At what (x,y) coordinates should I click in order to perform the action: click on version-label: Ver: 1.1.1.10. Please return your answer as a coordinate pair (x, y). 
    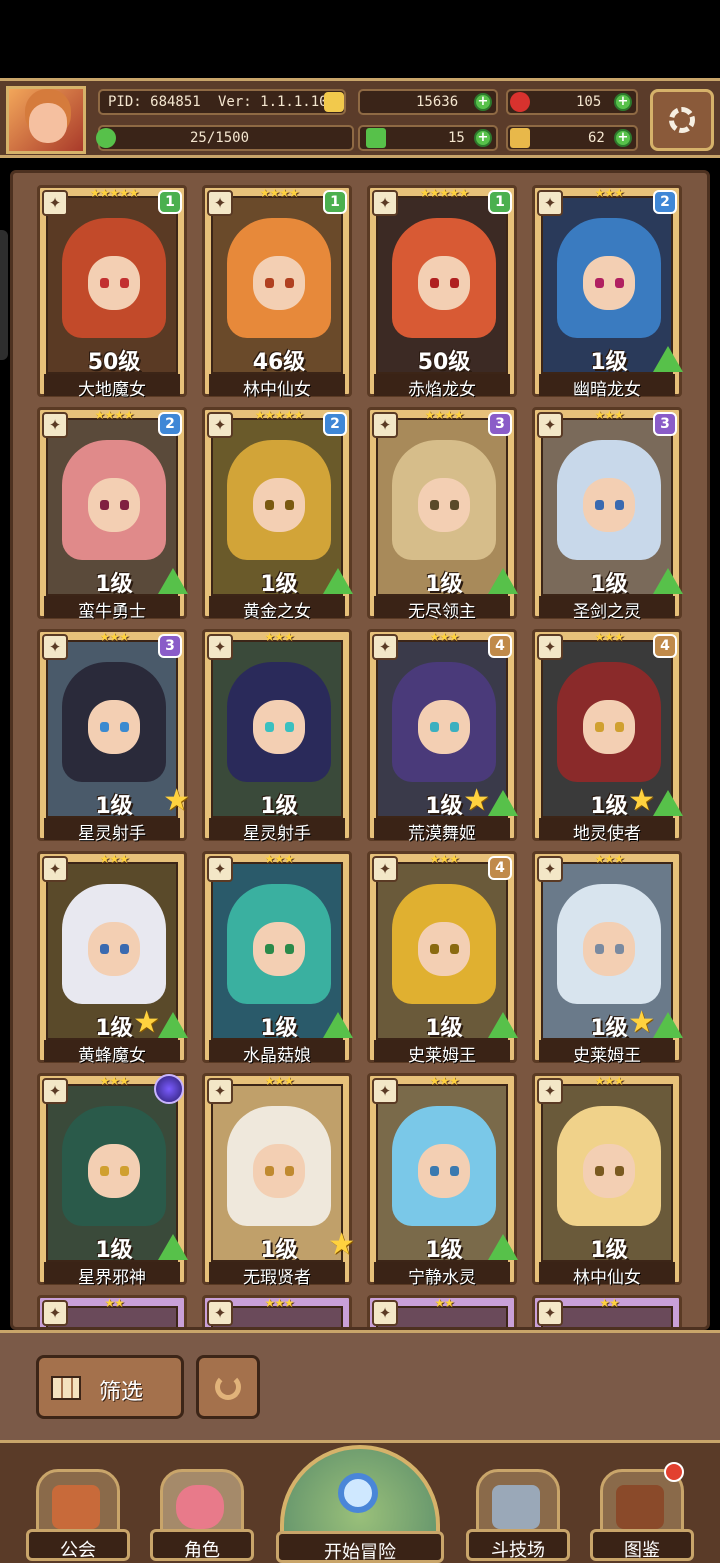
    Looking at the image, I should click on (273, 102).